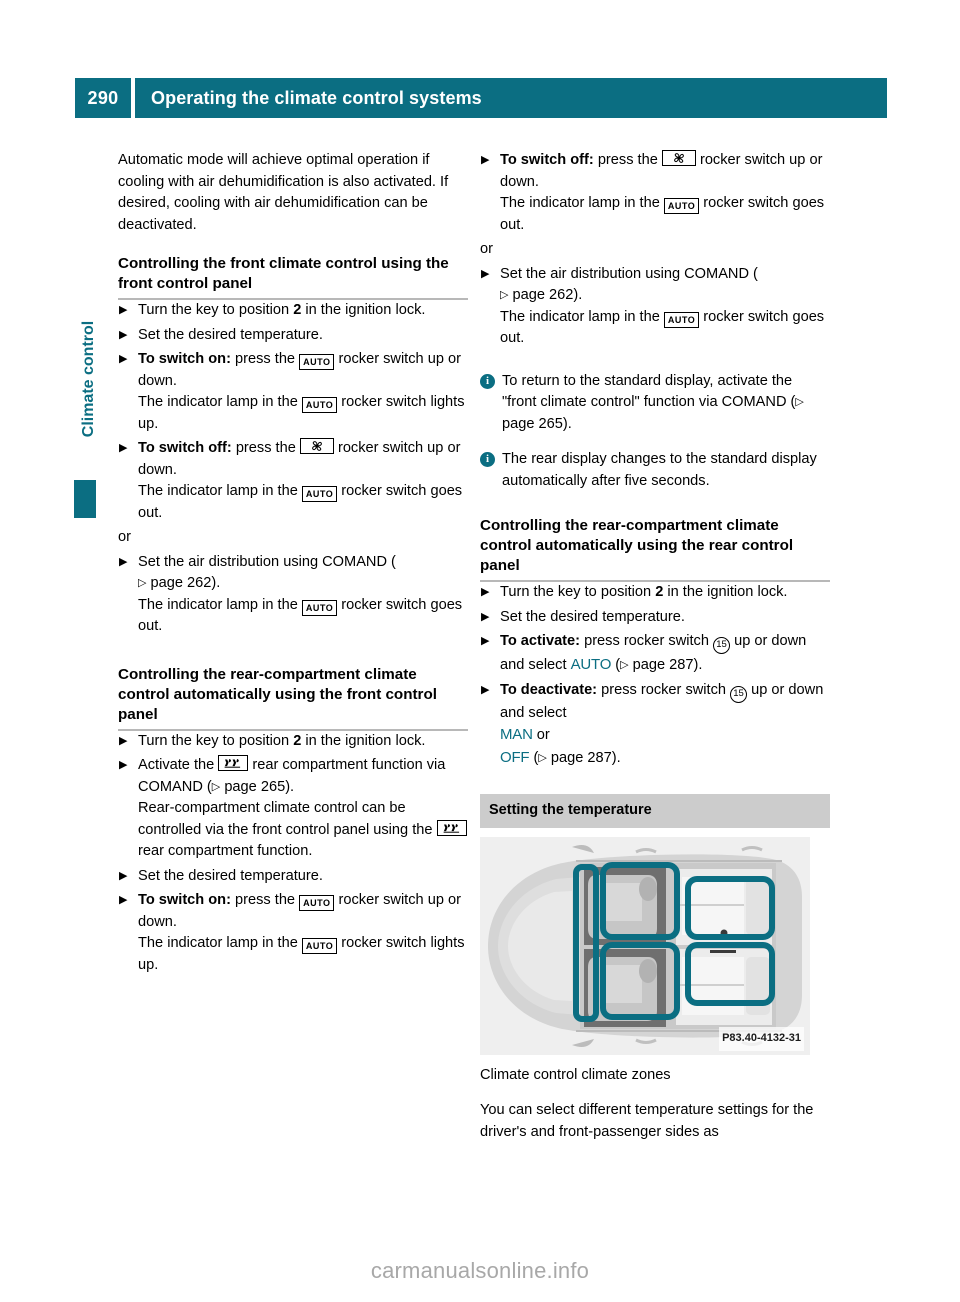 Image resolution: width=960 pixels, height=1302 pixels. I want to click on figure-climate-zones: P83.40-4132-31, so click(645, 945).